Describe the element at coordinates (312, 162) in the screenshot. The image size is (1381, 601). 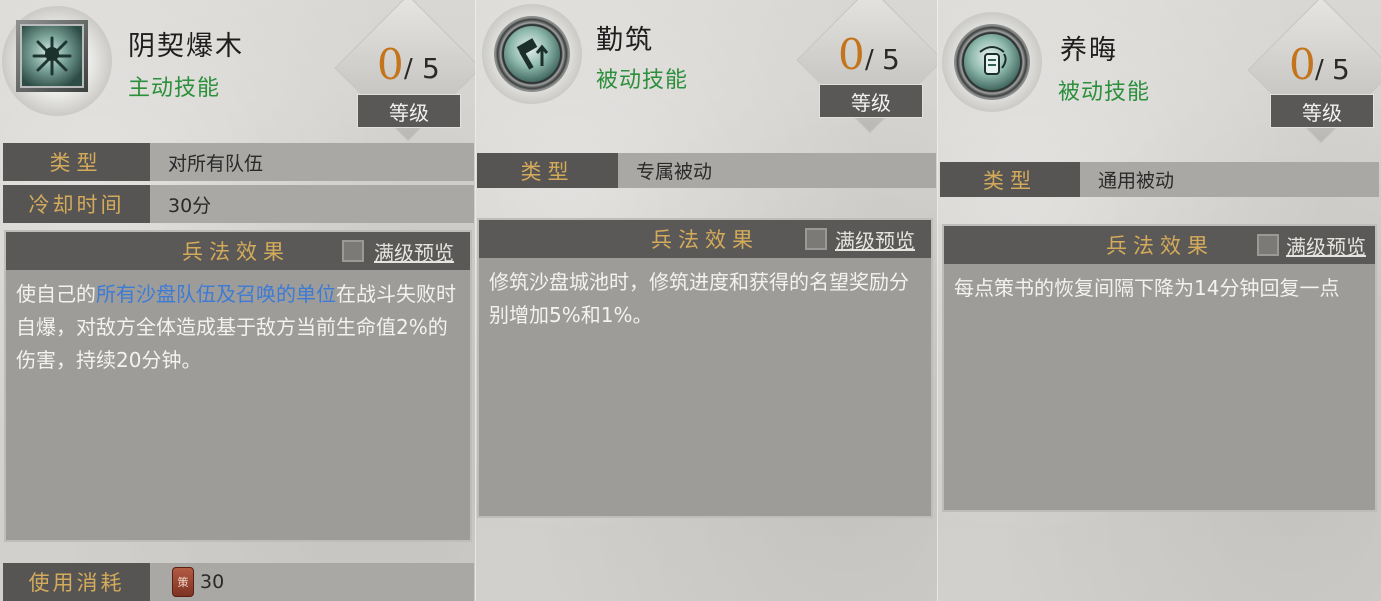
I see `type-value: 对所有队伍` at that location.